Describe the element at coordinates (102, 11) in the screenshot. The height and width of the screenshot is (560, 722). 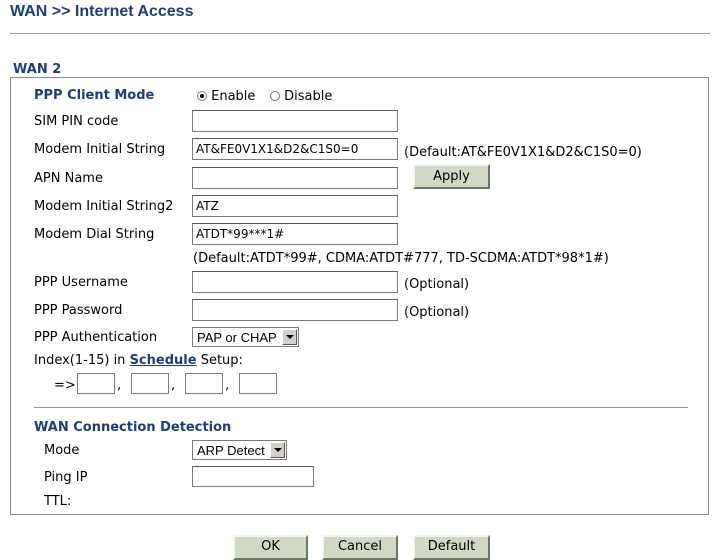
I see `page-title: WAN >> Internet Access` at that location.